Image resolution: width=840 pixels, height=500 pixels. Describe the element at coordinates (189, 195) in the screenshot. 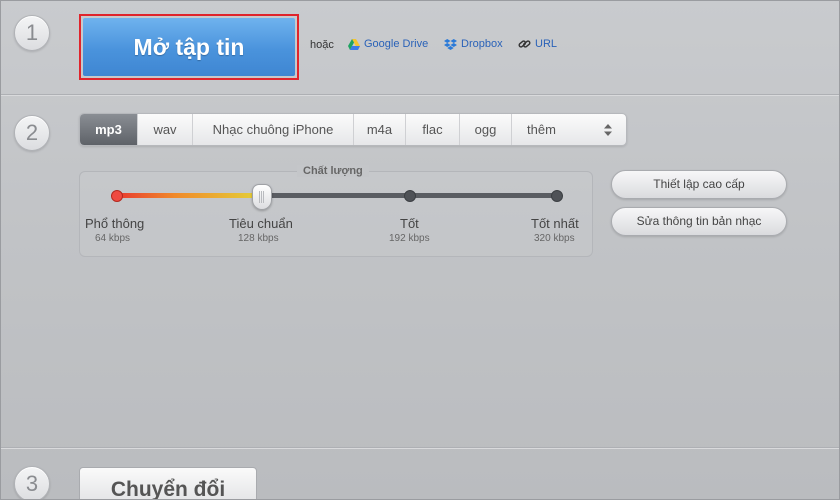

I see `quality-slider-fill` at that location.